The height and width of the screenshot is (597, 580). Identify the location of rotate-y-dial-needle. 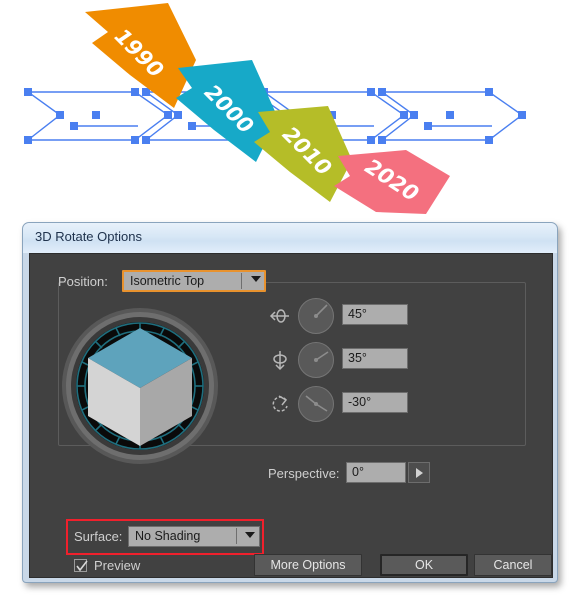
(321, 356).